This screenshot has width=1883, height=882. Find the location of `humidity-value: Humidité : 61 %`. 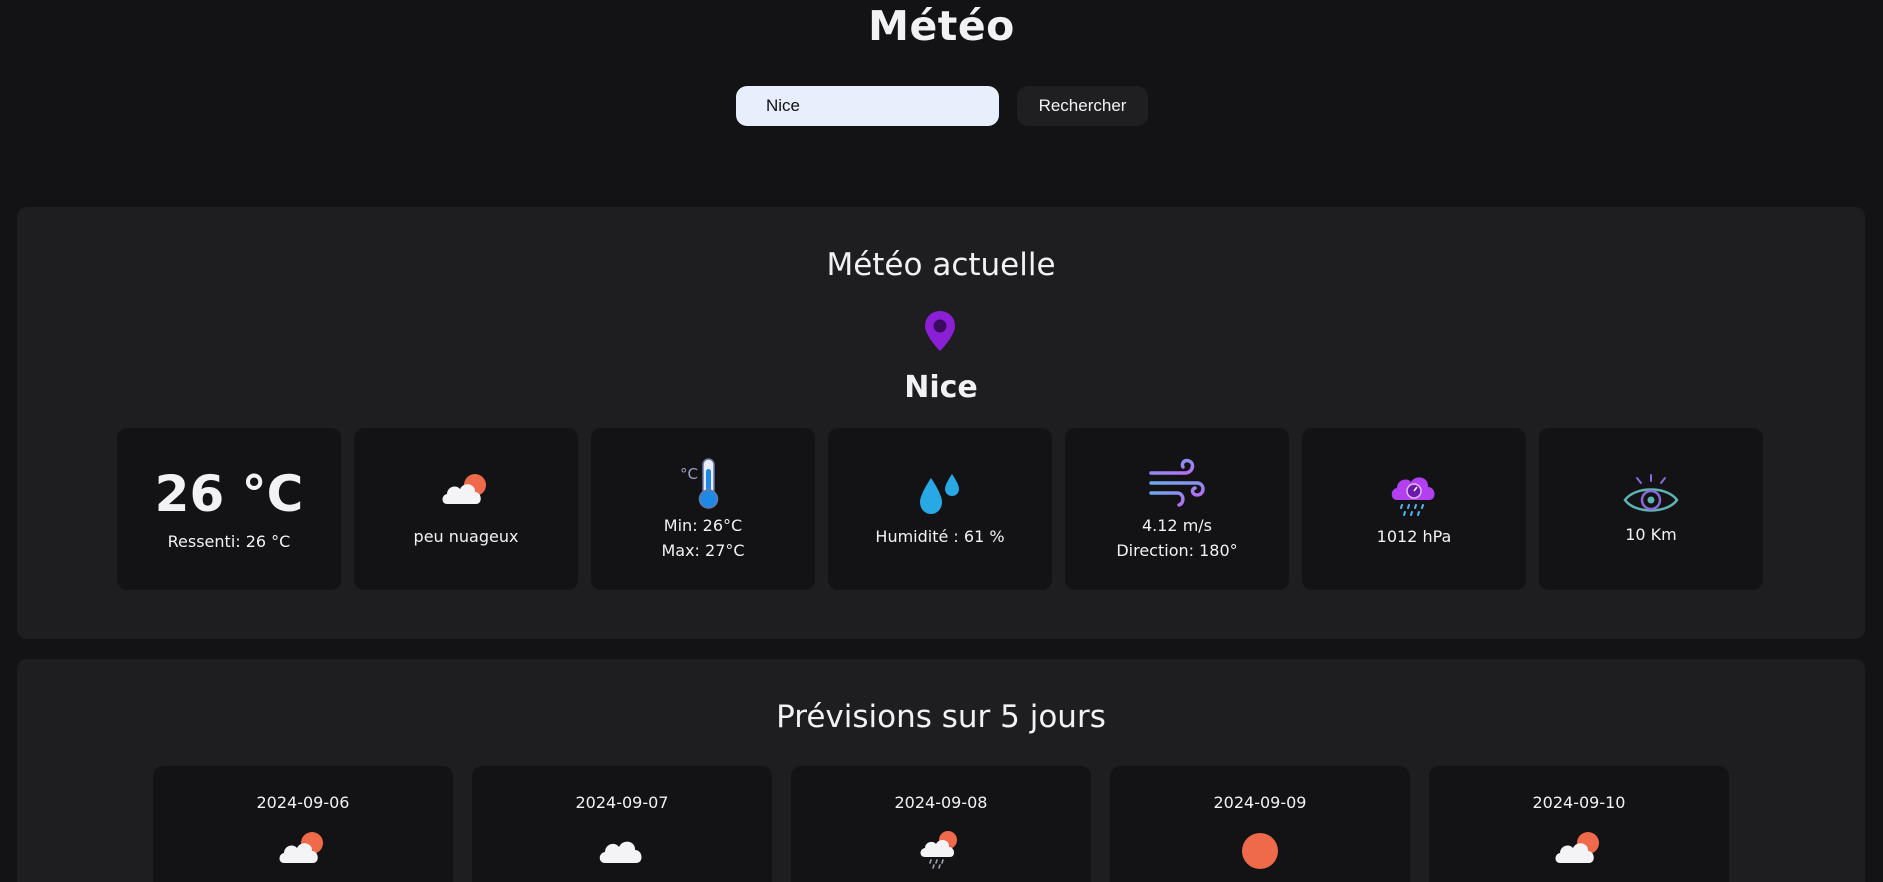

humidity-value: Humidité : 61 % is located at coordinates (940, 536).